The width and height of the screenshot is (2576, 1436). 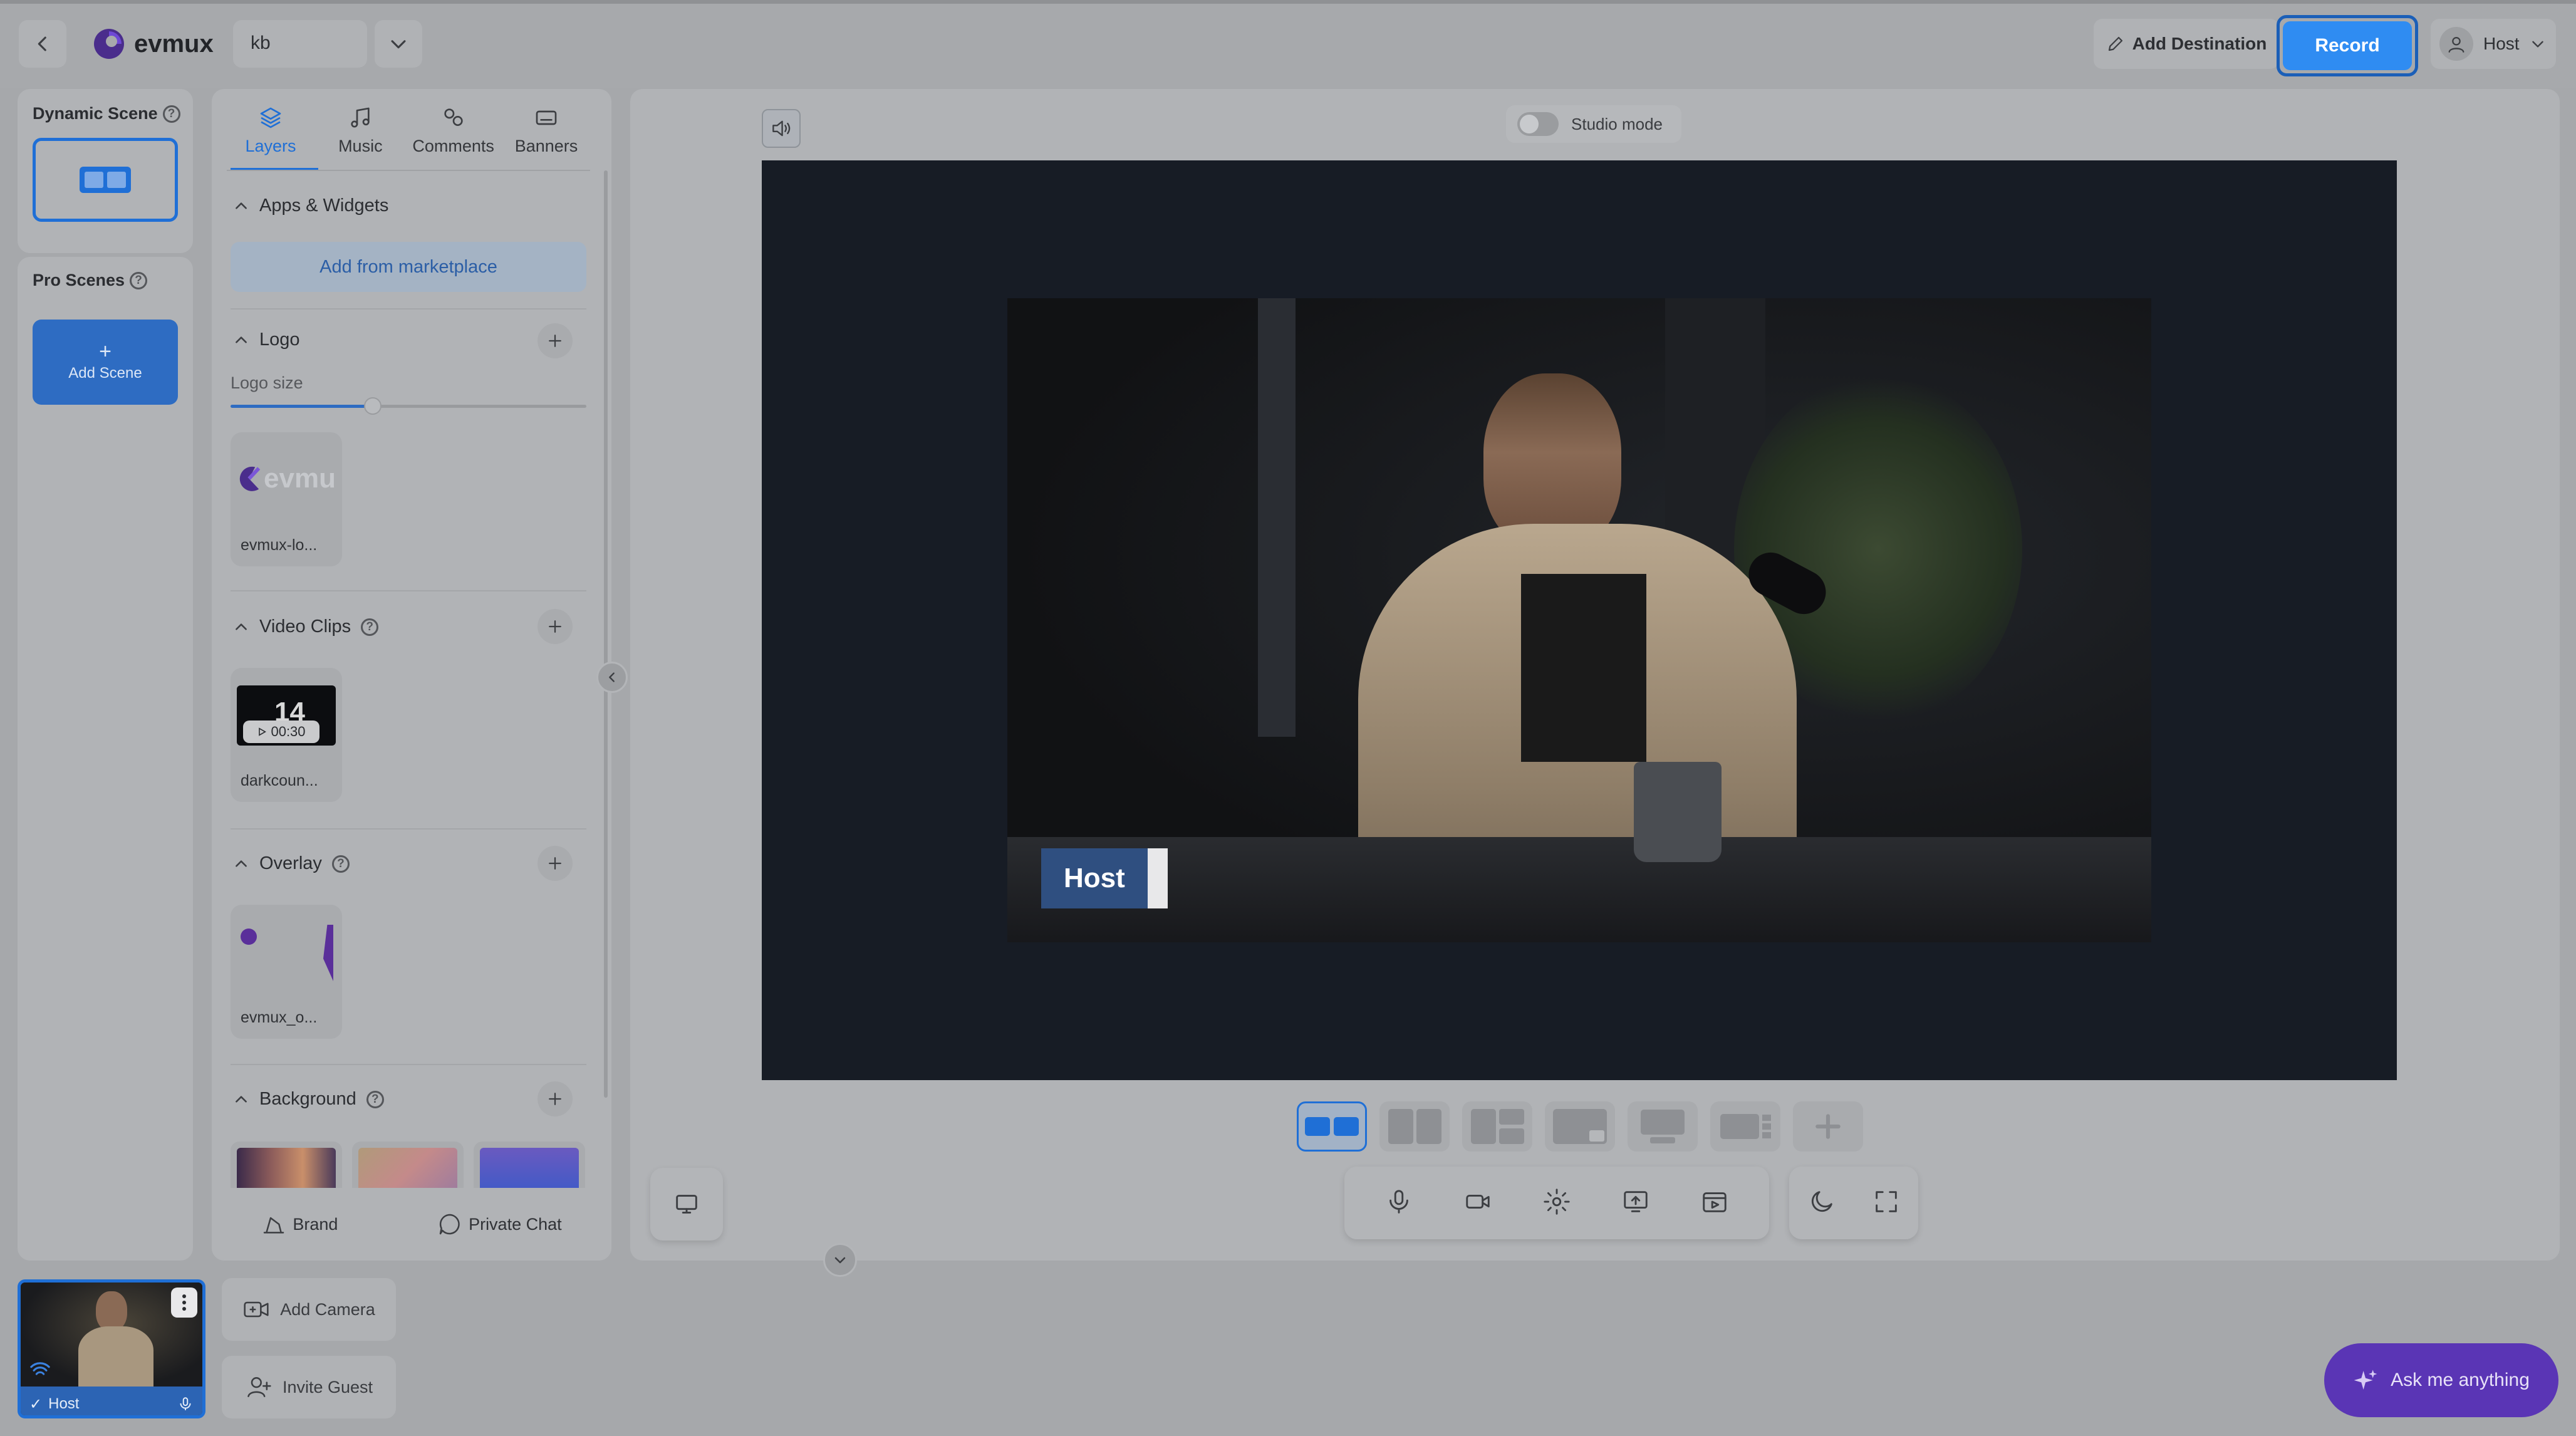 I want to click on record-button: Record, so click(x=2347, y=45).